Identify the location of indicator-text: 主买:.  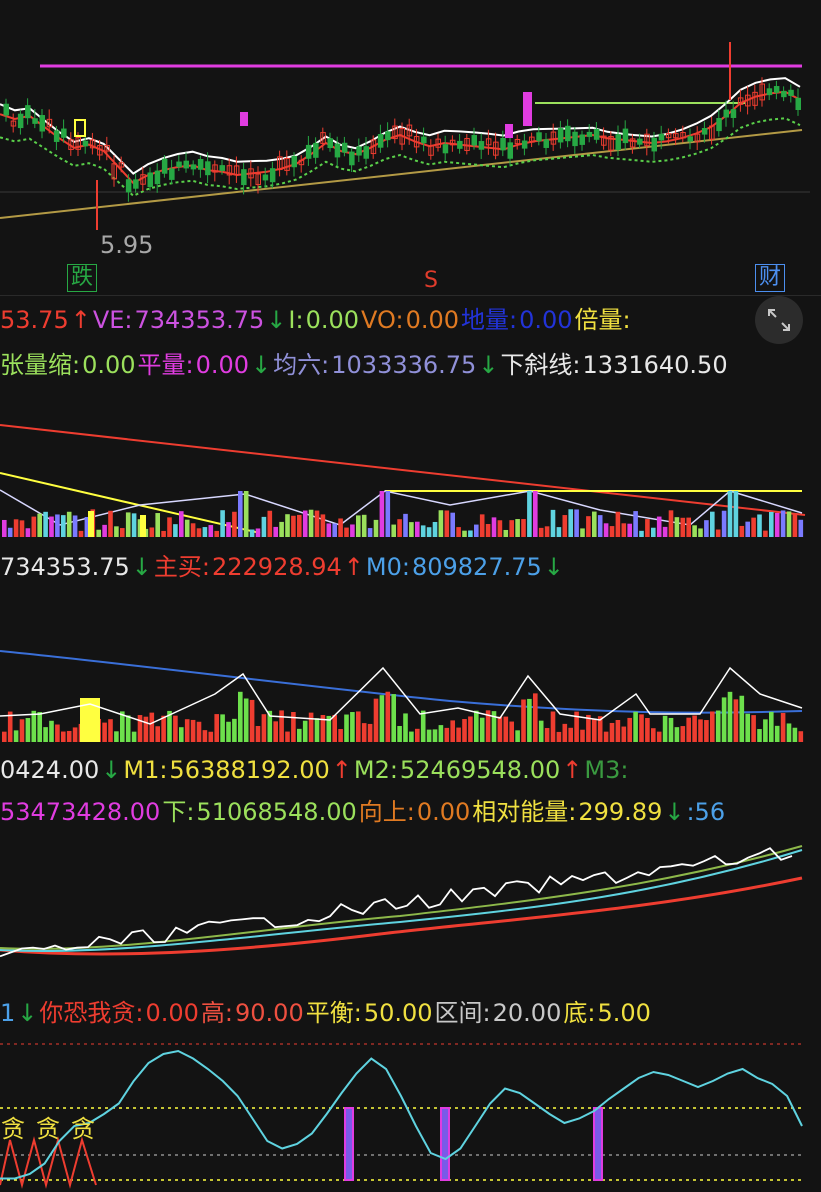
(181, 567).